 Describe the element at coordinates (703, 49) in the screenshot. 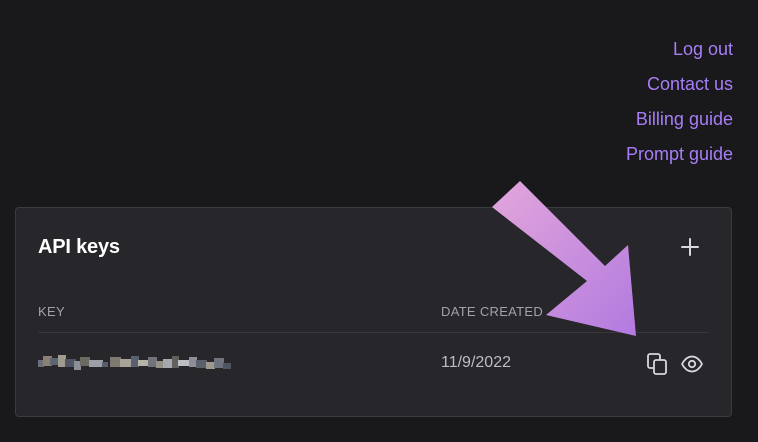

I see `logout-link: Log out` at that location.